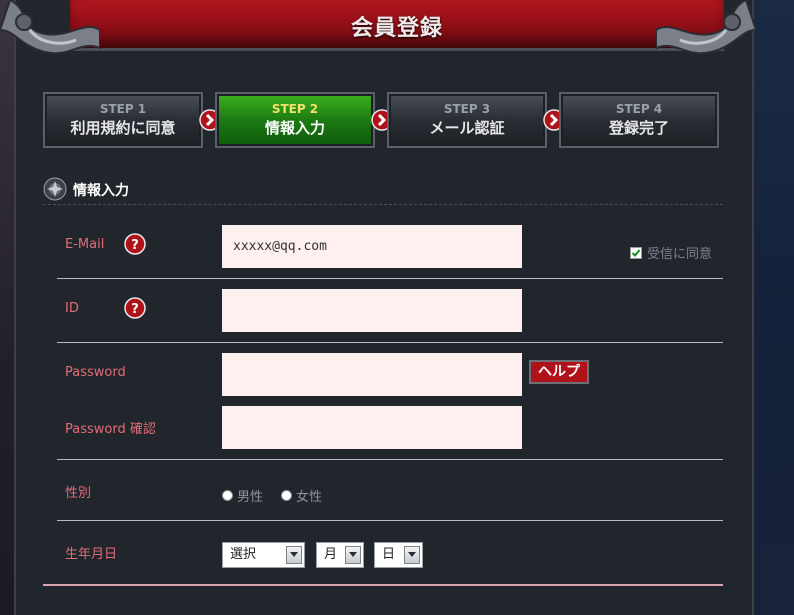  What do you see at coordinates (101, 191) in the screenshot?
I see `section-title: 情報入力` at bounding box center [101, 191].